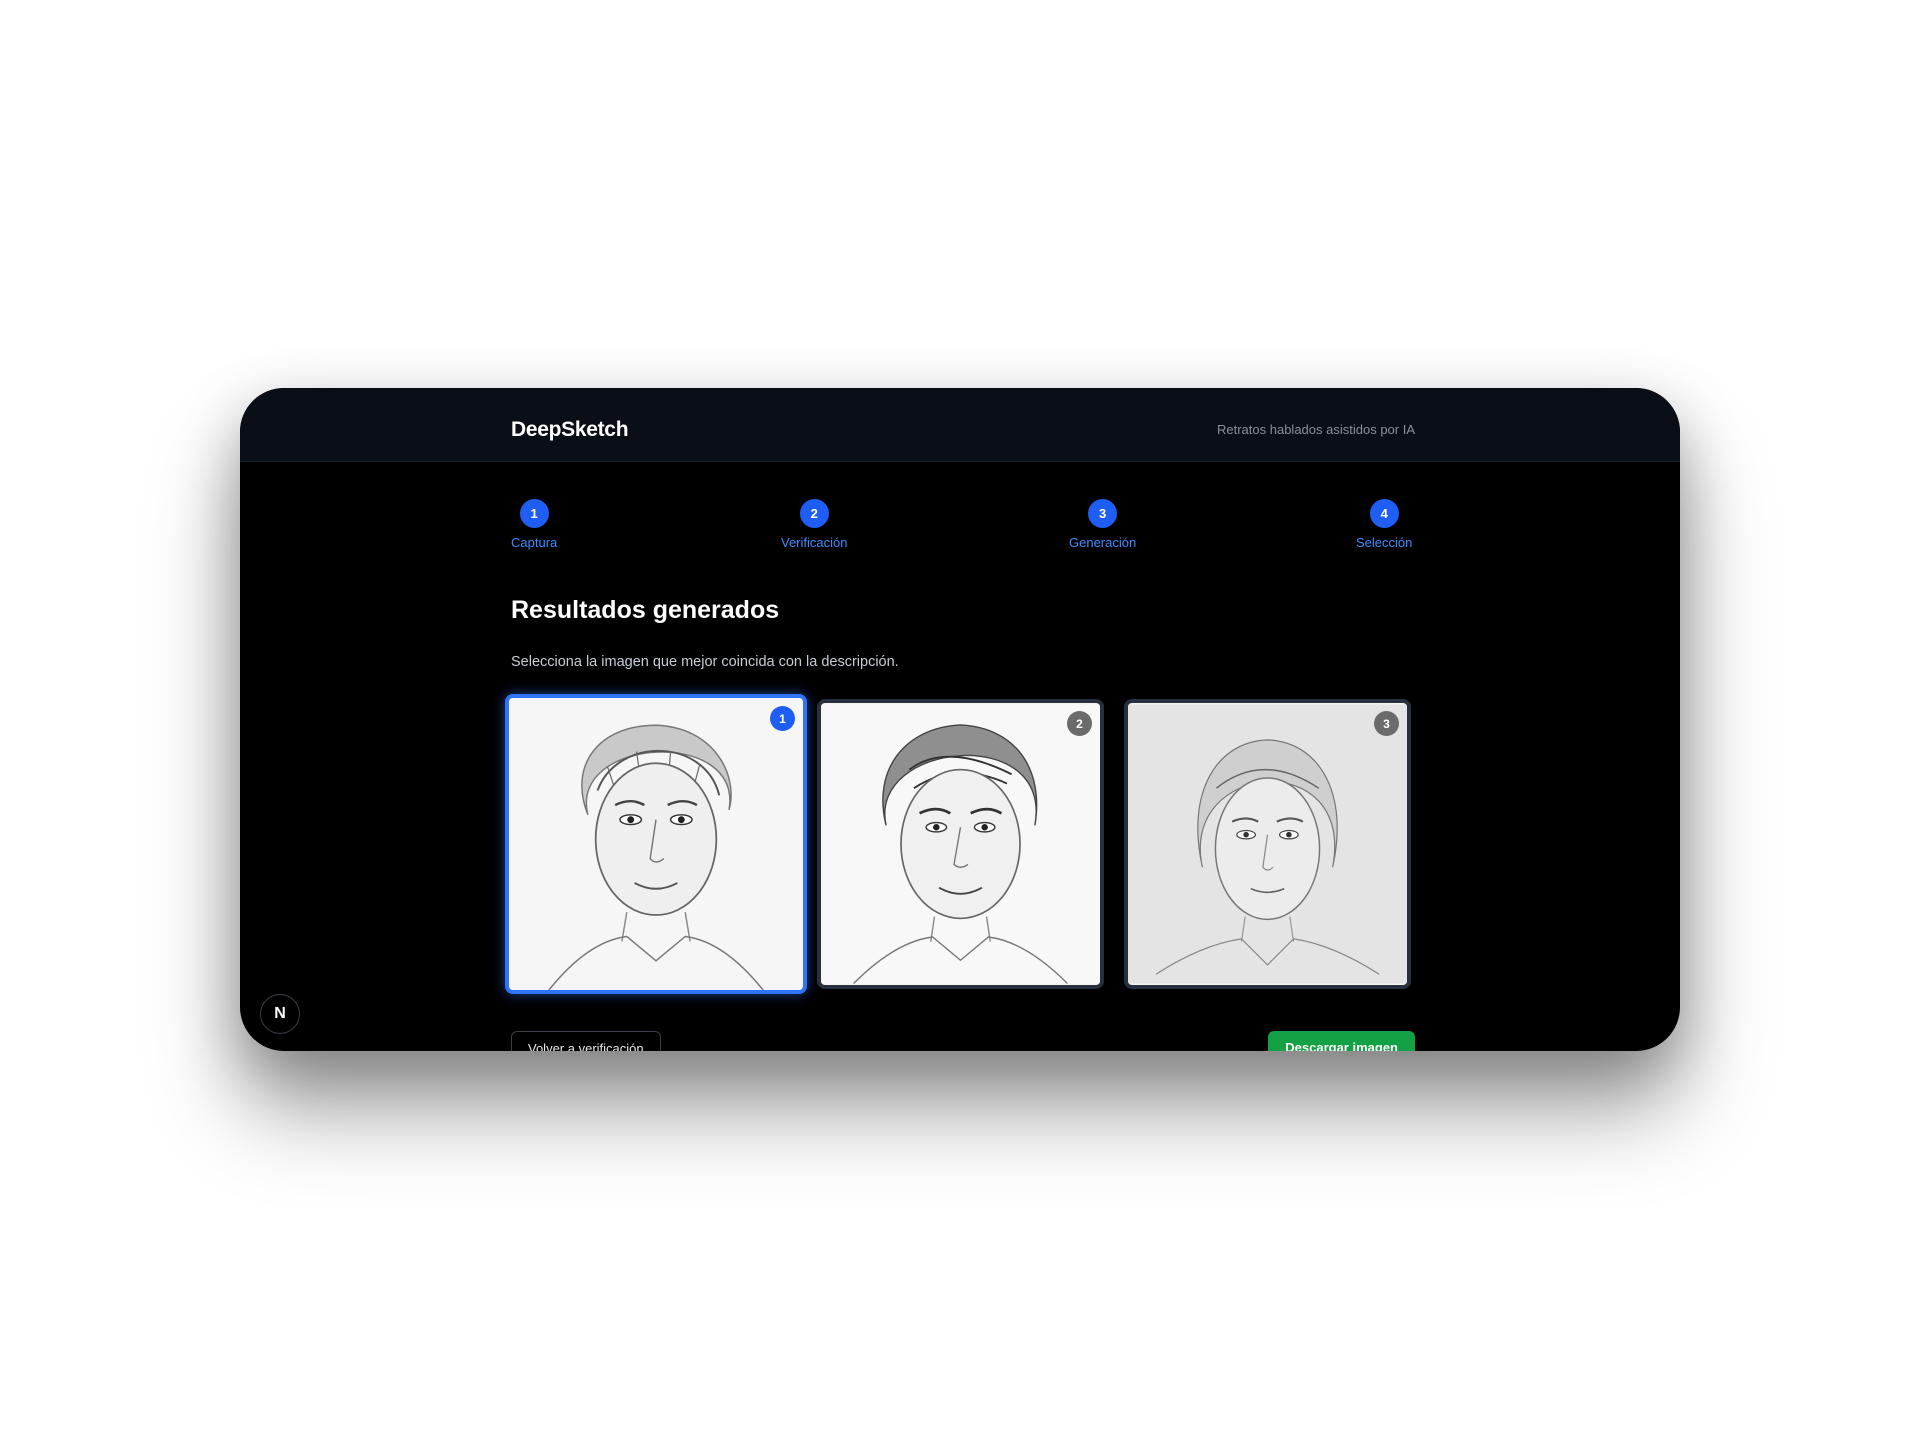 Image resolution: width=1920 pixels, height=1440 pixels. Describe the element at coordinates (1384, 513) in the screenshot. I see `step-number: 4` at that location.